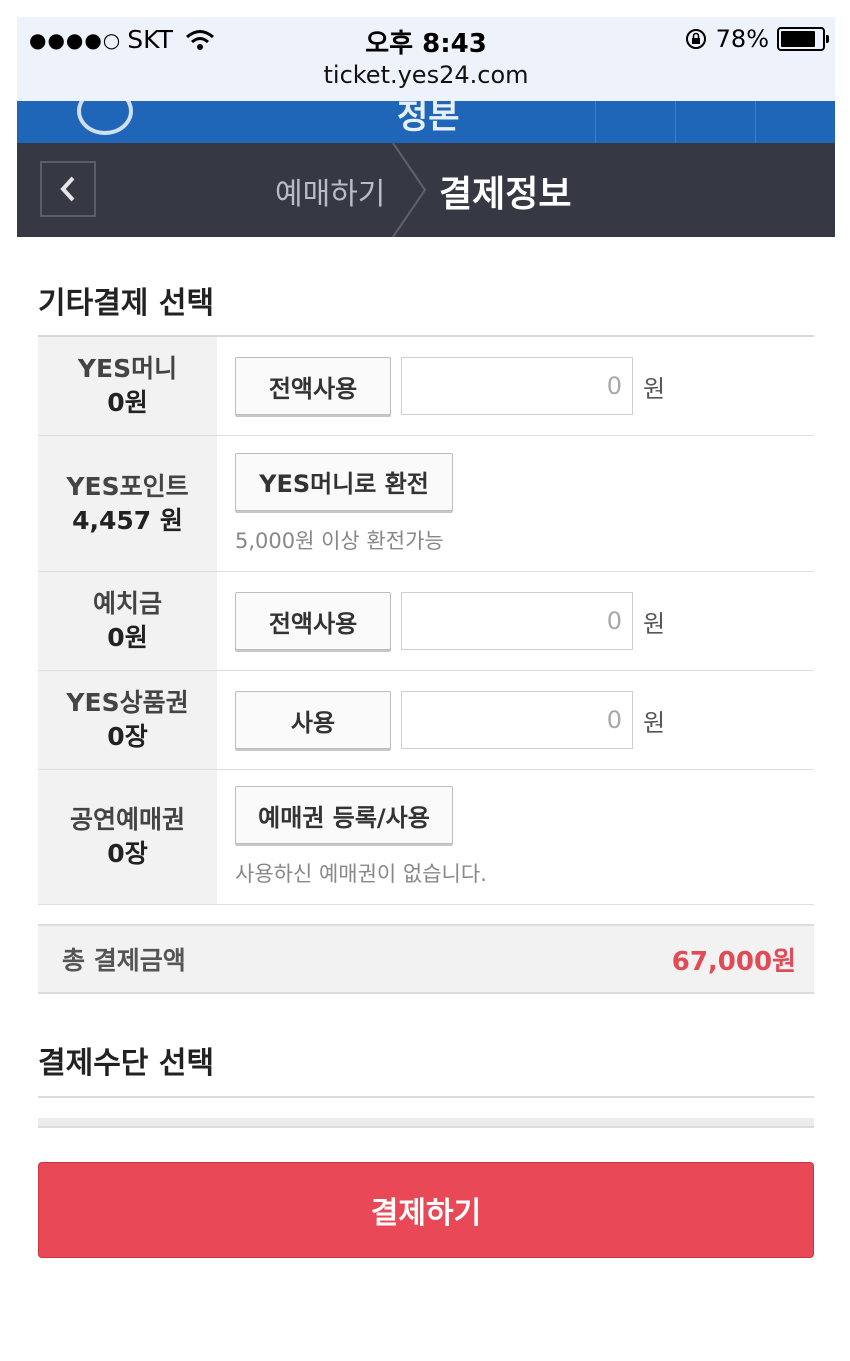 This screenshot has height=1361, width=850. I want to click on gift-card-amount-input, so click(517, 720).